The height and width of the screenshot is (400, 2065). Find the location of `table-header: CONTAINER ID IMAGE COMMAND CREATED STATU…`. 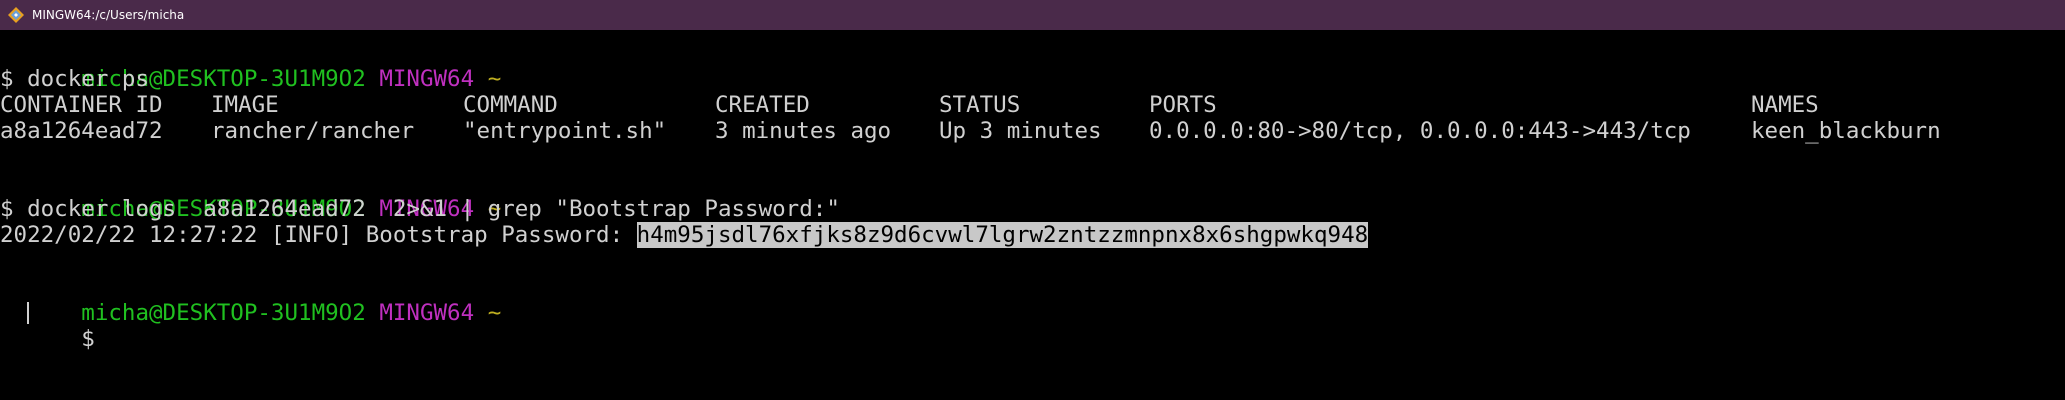

table-header: CONTAINER ID IMAGE COMMAND CREATED STATU… is located at coordinates (1032, 105).